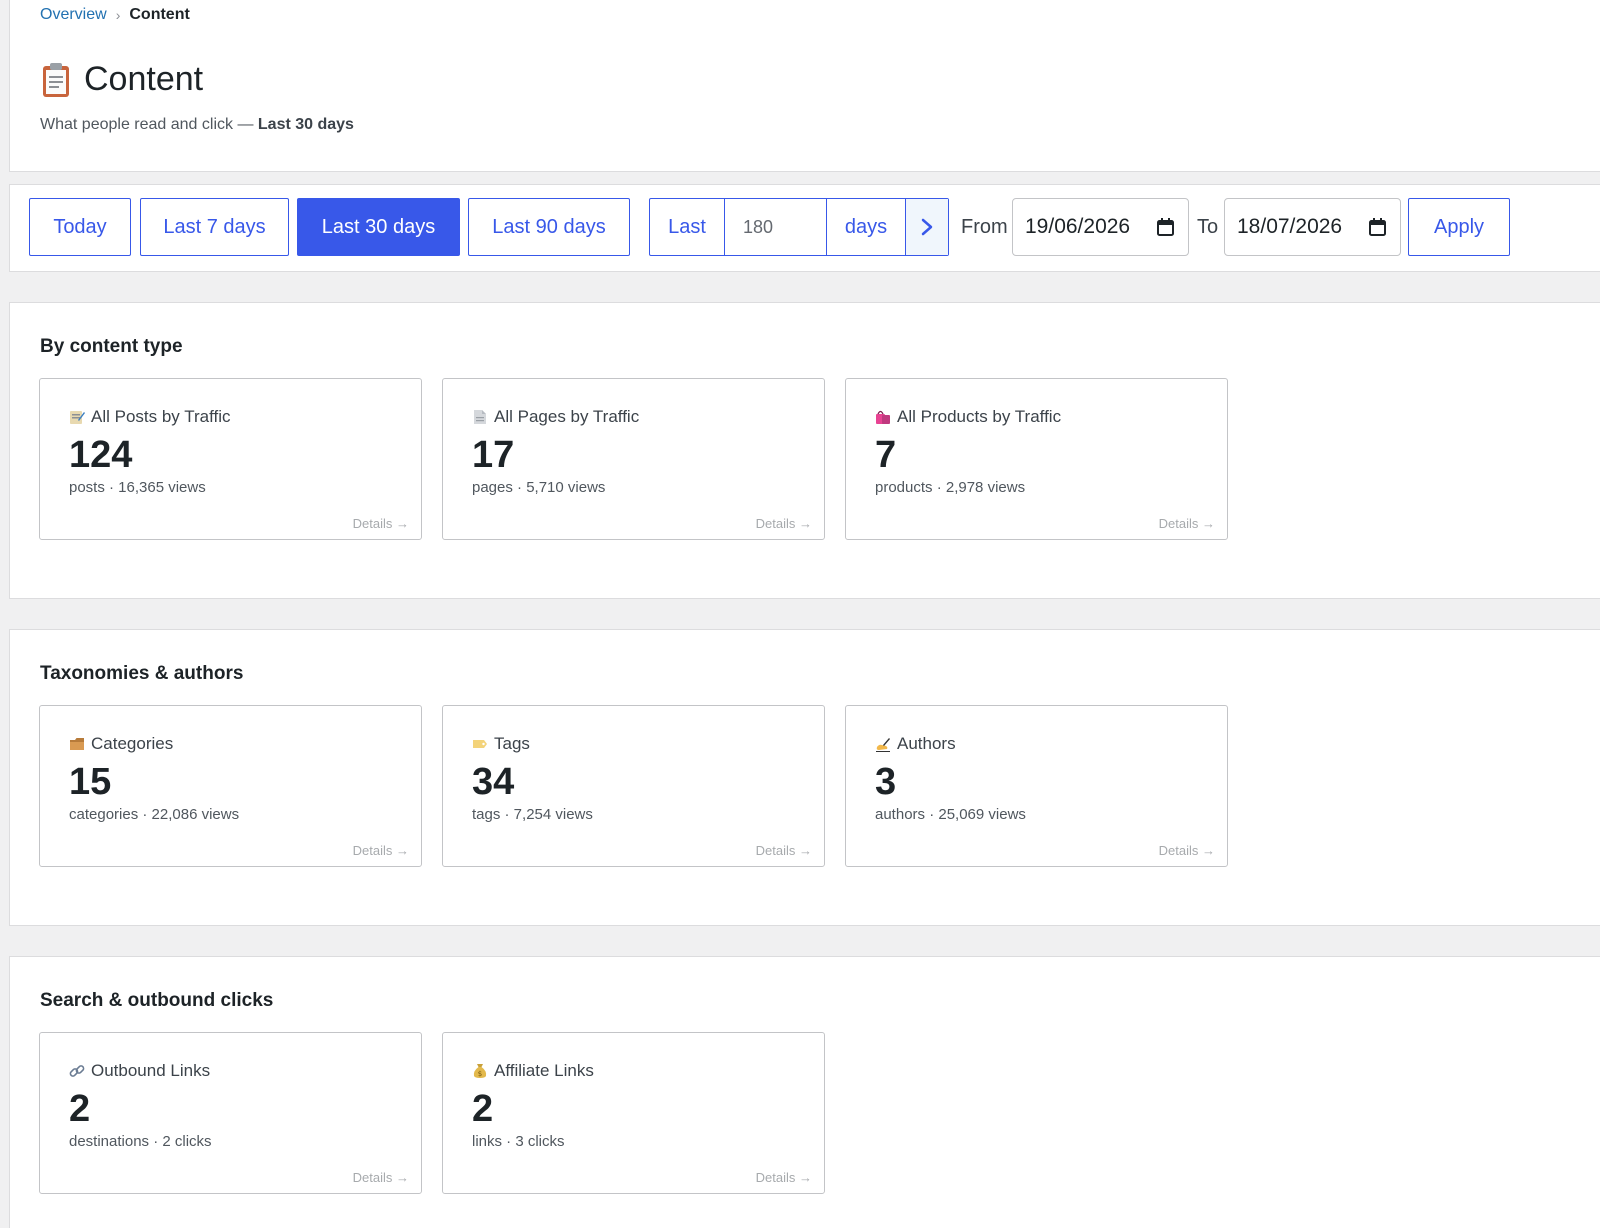 The image size is (1600, 1228). What do you see at coordinates (140, 1141) in the screenshot?
I see `card-meta: destinations · 2 clicks` at bounding box center [140, 1141].